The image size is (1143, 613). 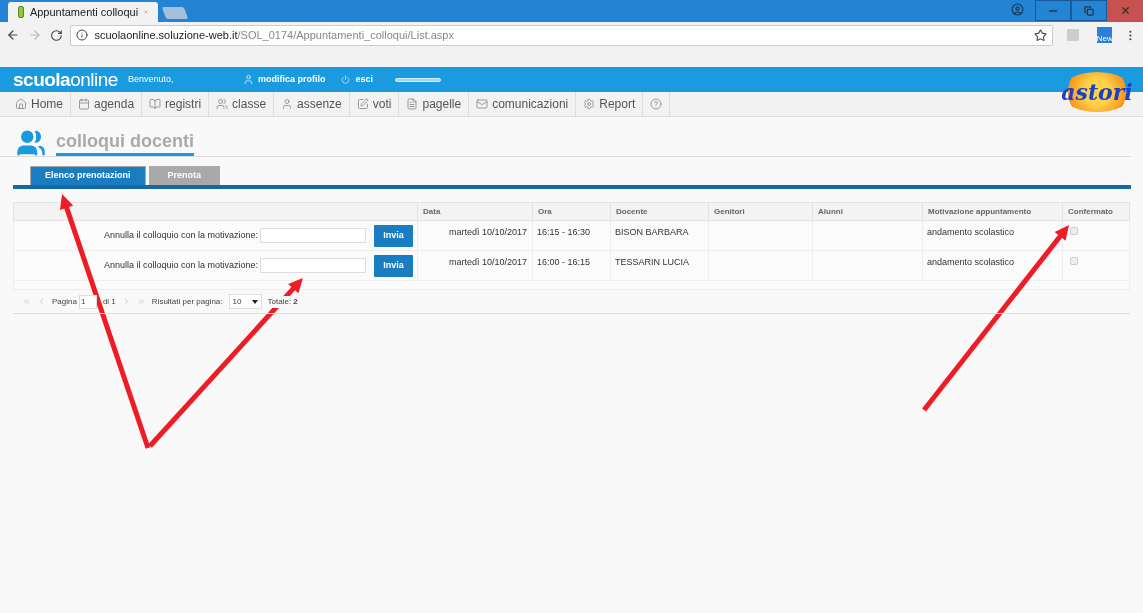 I want to click on page-count: di 1, so click(x=109, y=301).